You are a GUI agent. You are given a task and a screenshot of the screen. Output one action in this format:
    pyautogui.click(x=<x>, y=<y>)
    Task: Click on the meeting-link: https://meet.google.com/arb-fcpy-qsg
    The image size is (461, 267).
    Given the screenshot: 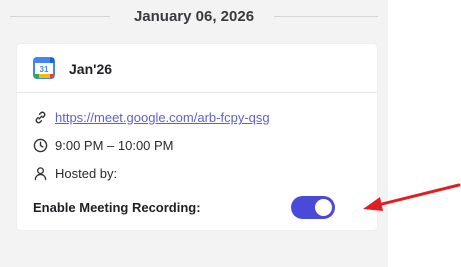 What is the action you would take?
    pyautogui.click(x=162, y=117)
    